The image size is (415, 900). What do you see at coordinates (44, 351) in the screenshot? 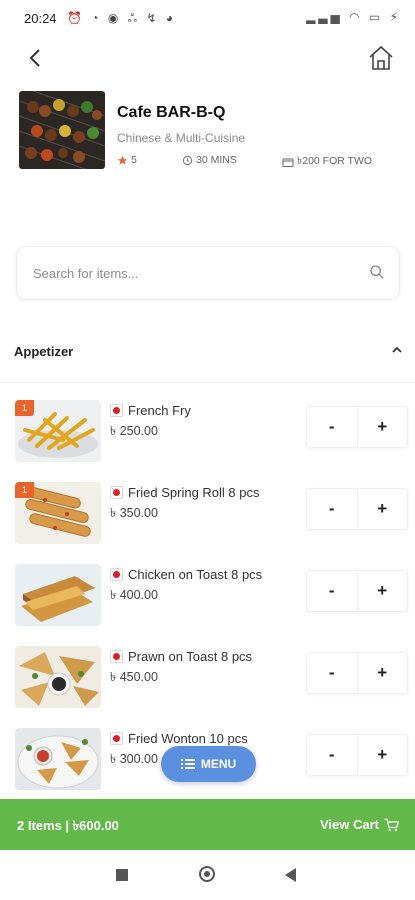
I see `category-title: Appetizer` at bounding box center [44, 351].